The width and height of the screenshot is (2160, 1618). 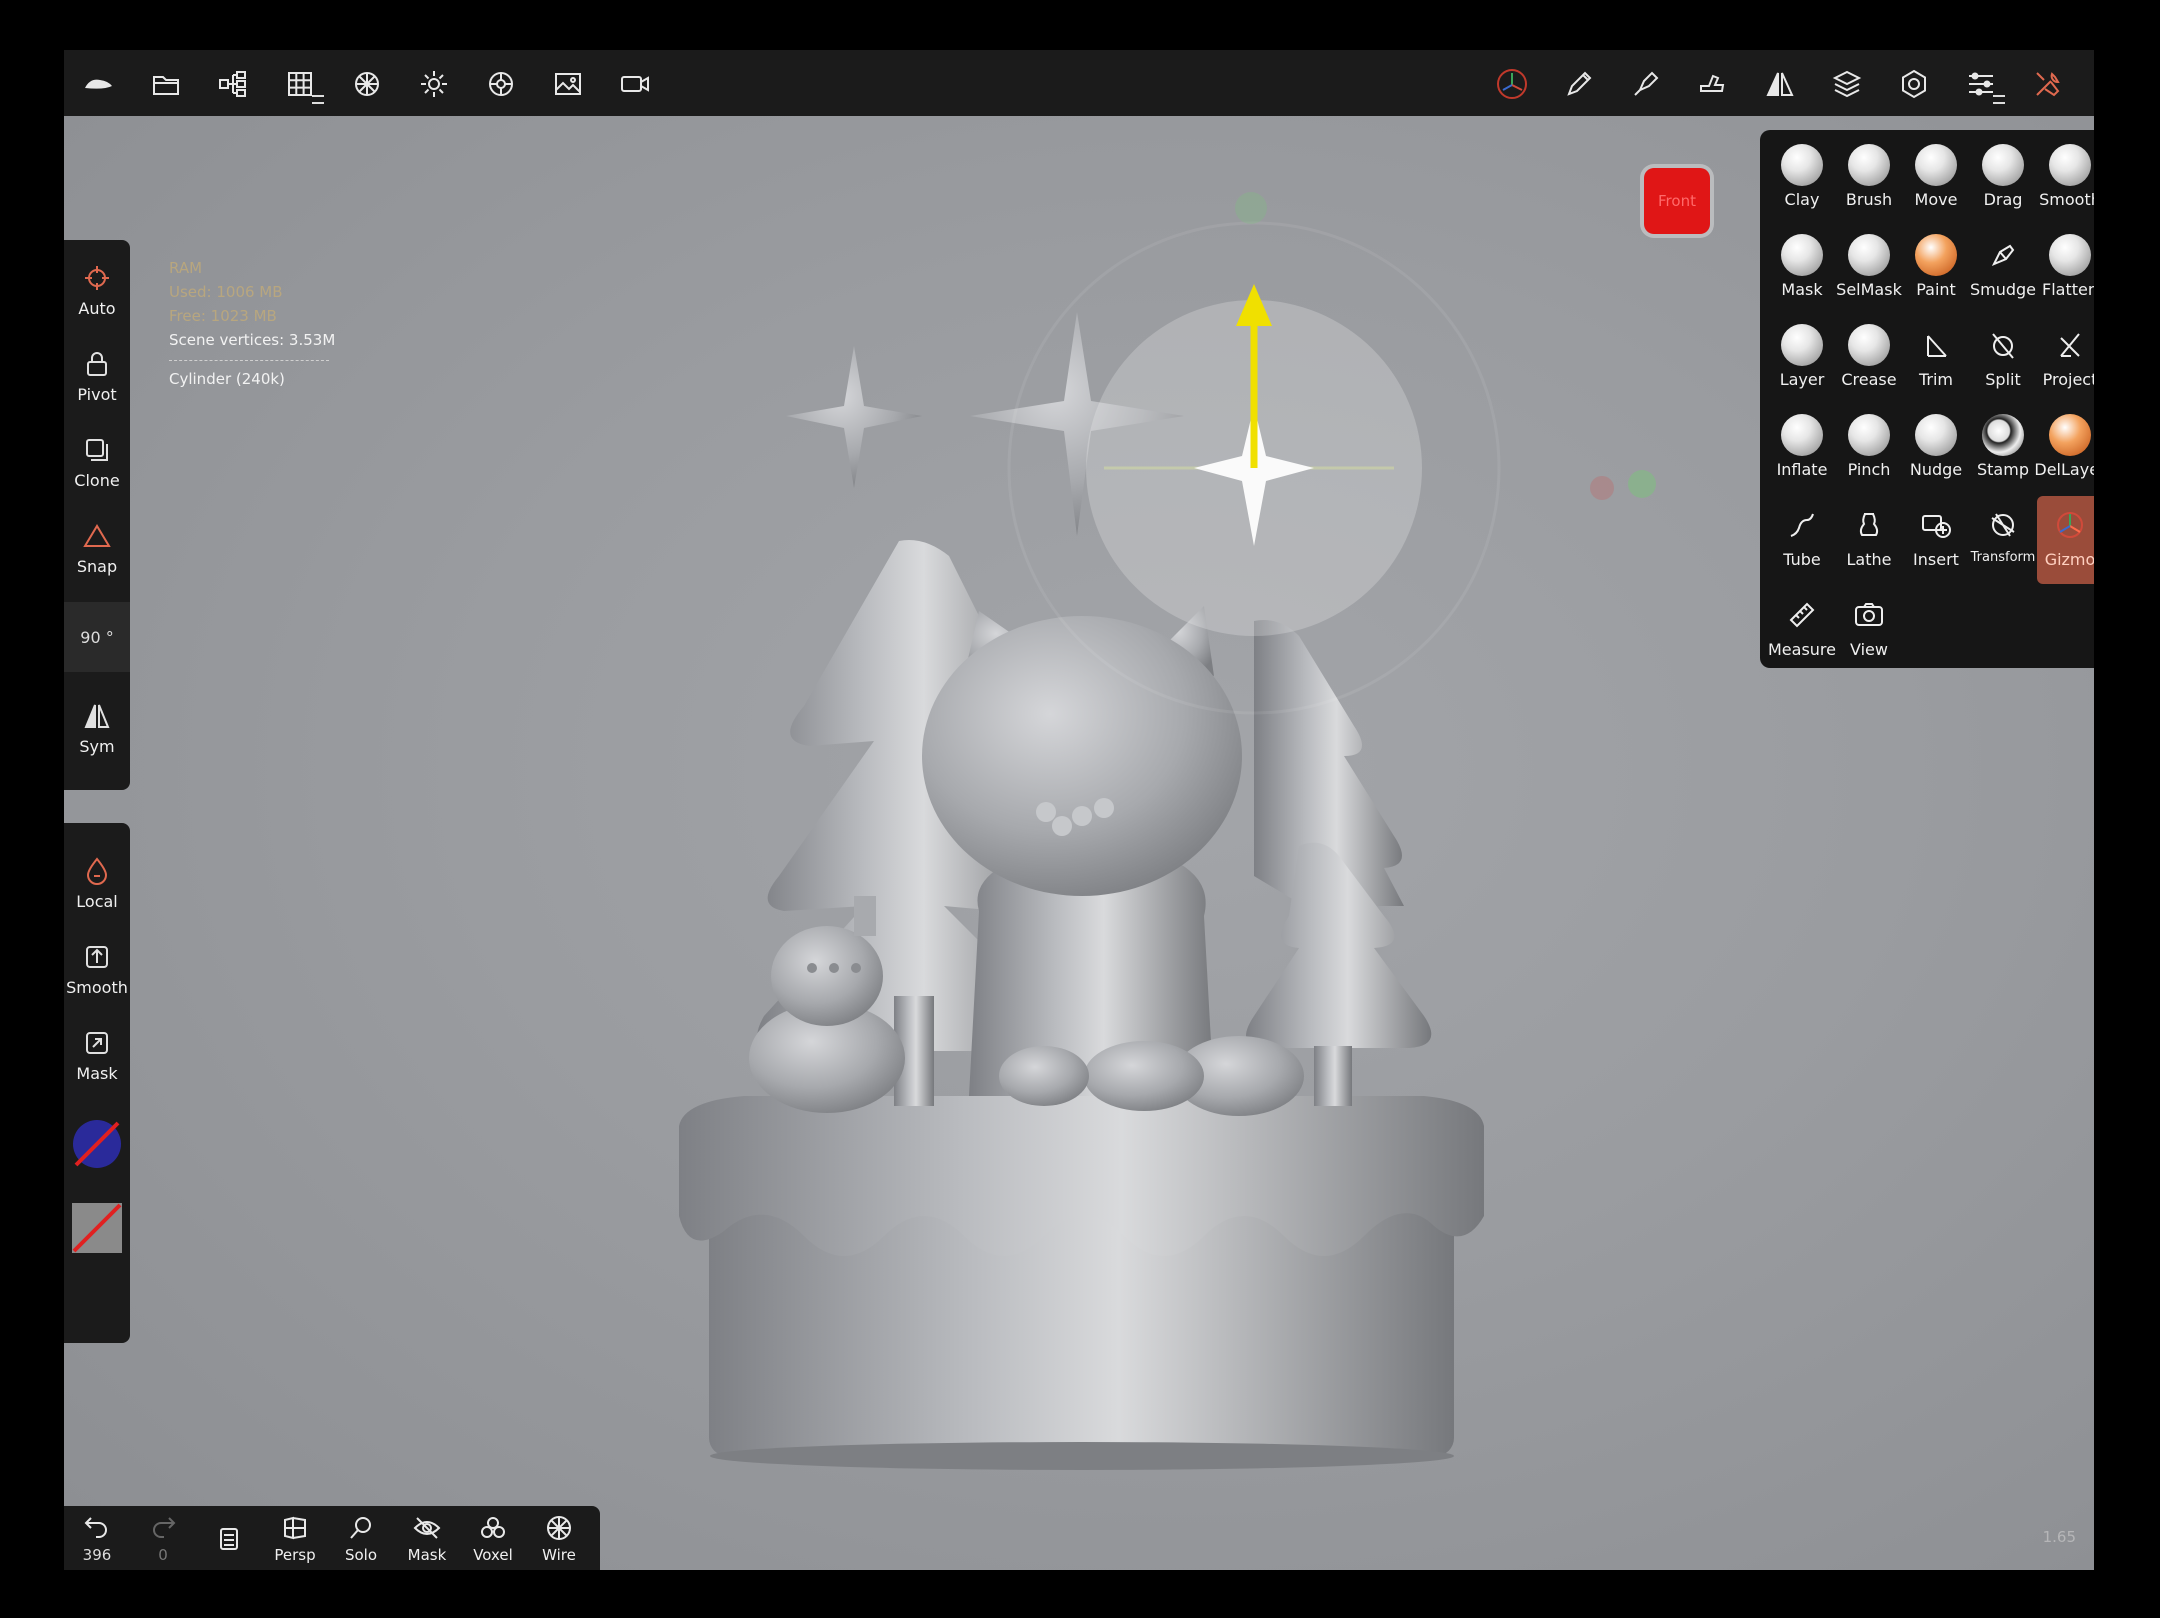 I want to click on ram-free: Free: 1023 MB, so click(x=223, y=316).